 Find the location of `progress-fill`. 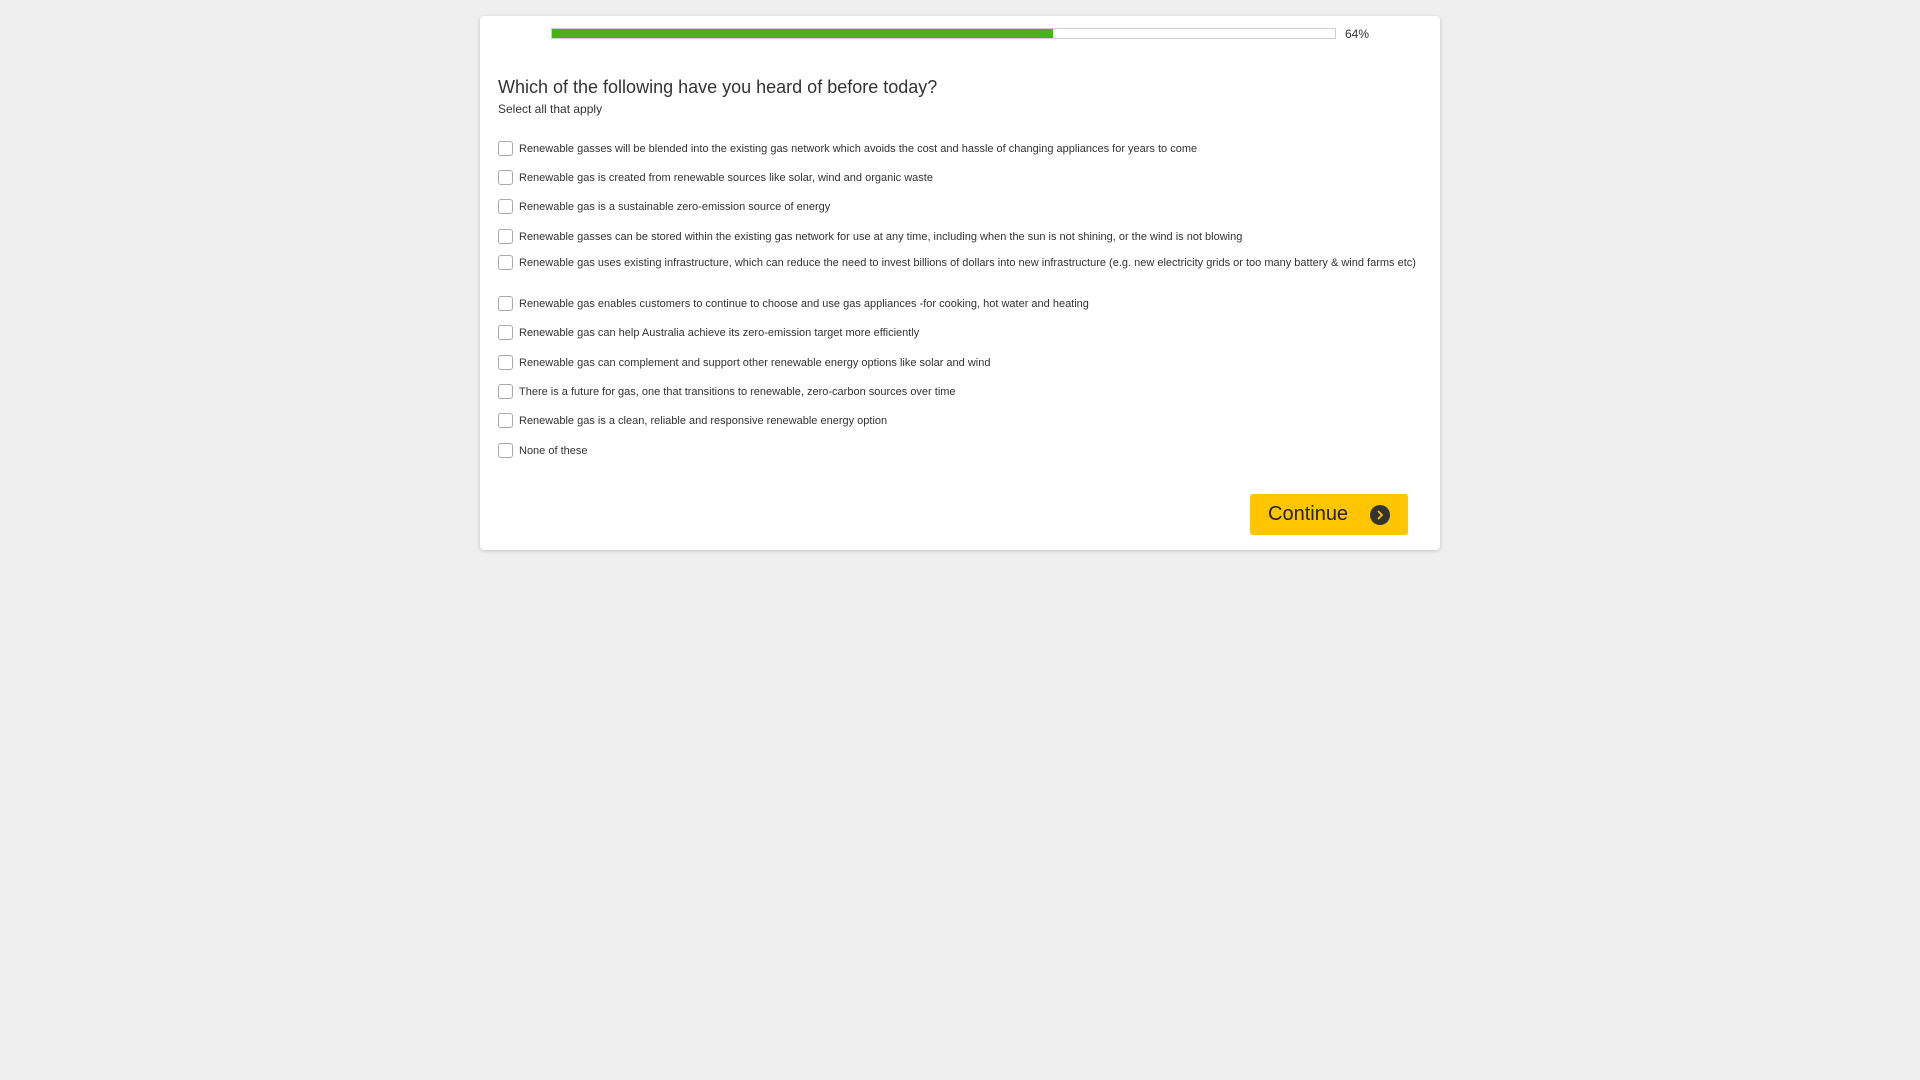

progress-fill is located at coordinates (803, 33).